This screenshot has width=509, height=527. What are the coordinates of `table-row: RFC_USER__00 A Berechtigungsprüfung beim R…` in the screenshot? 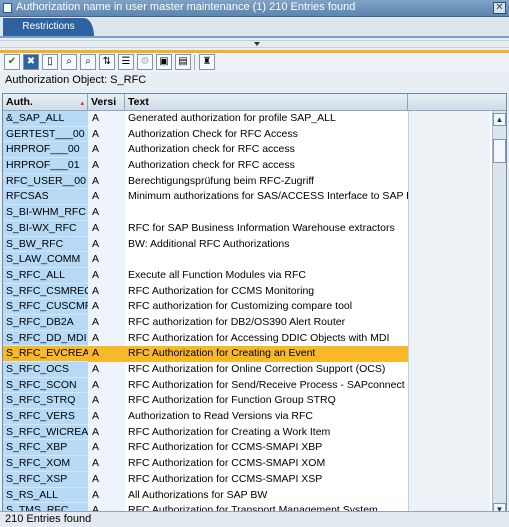 It's located at (254, 181).